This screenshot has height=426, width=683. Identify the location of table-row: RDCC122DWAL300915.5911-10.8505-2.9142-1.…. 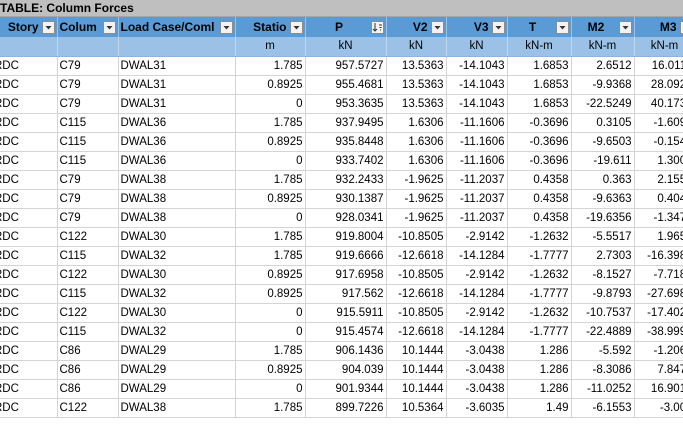
(341, 313).